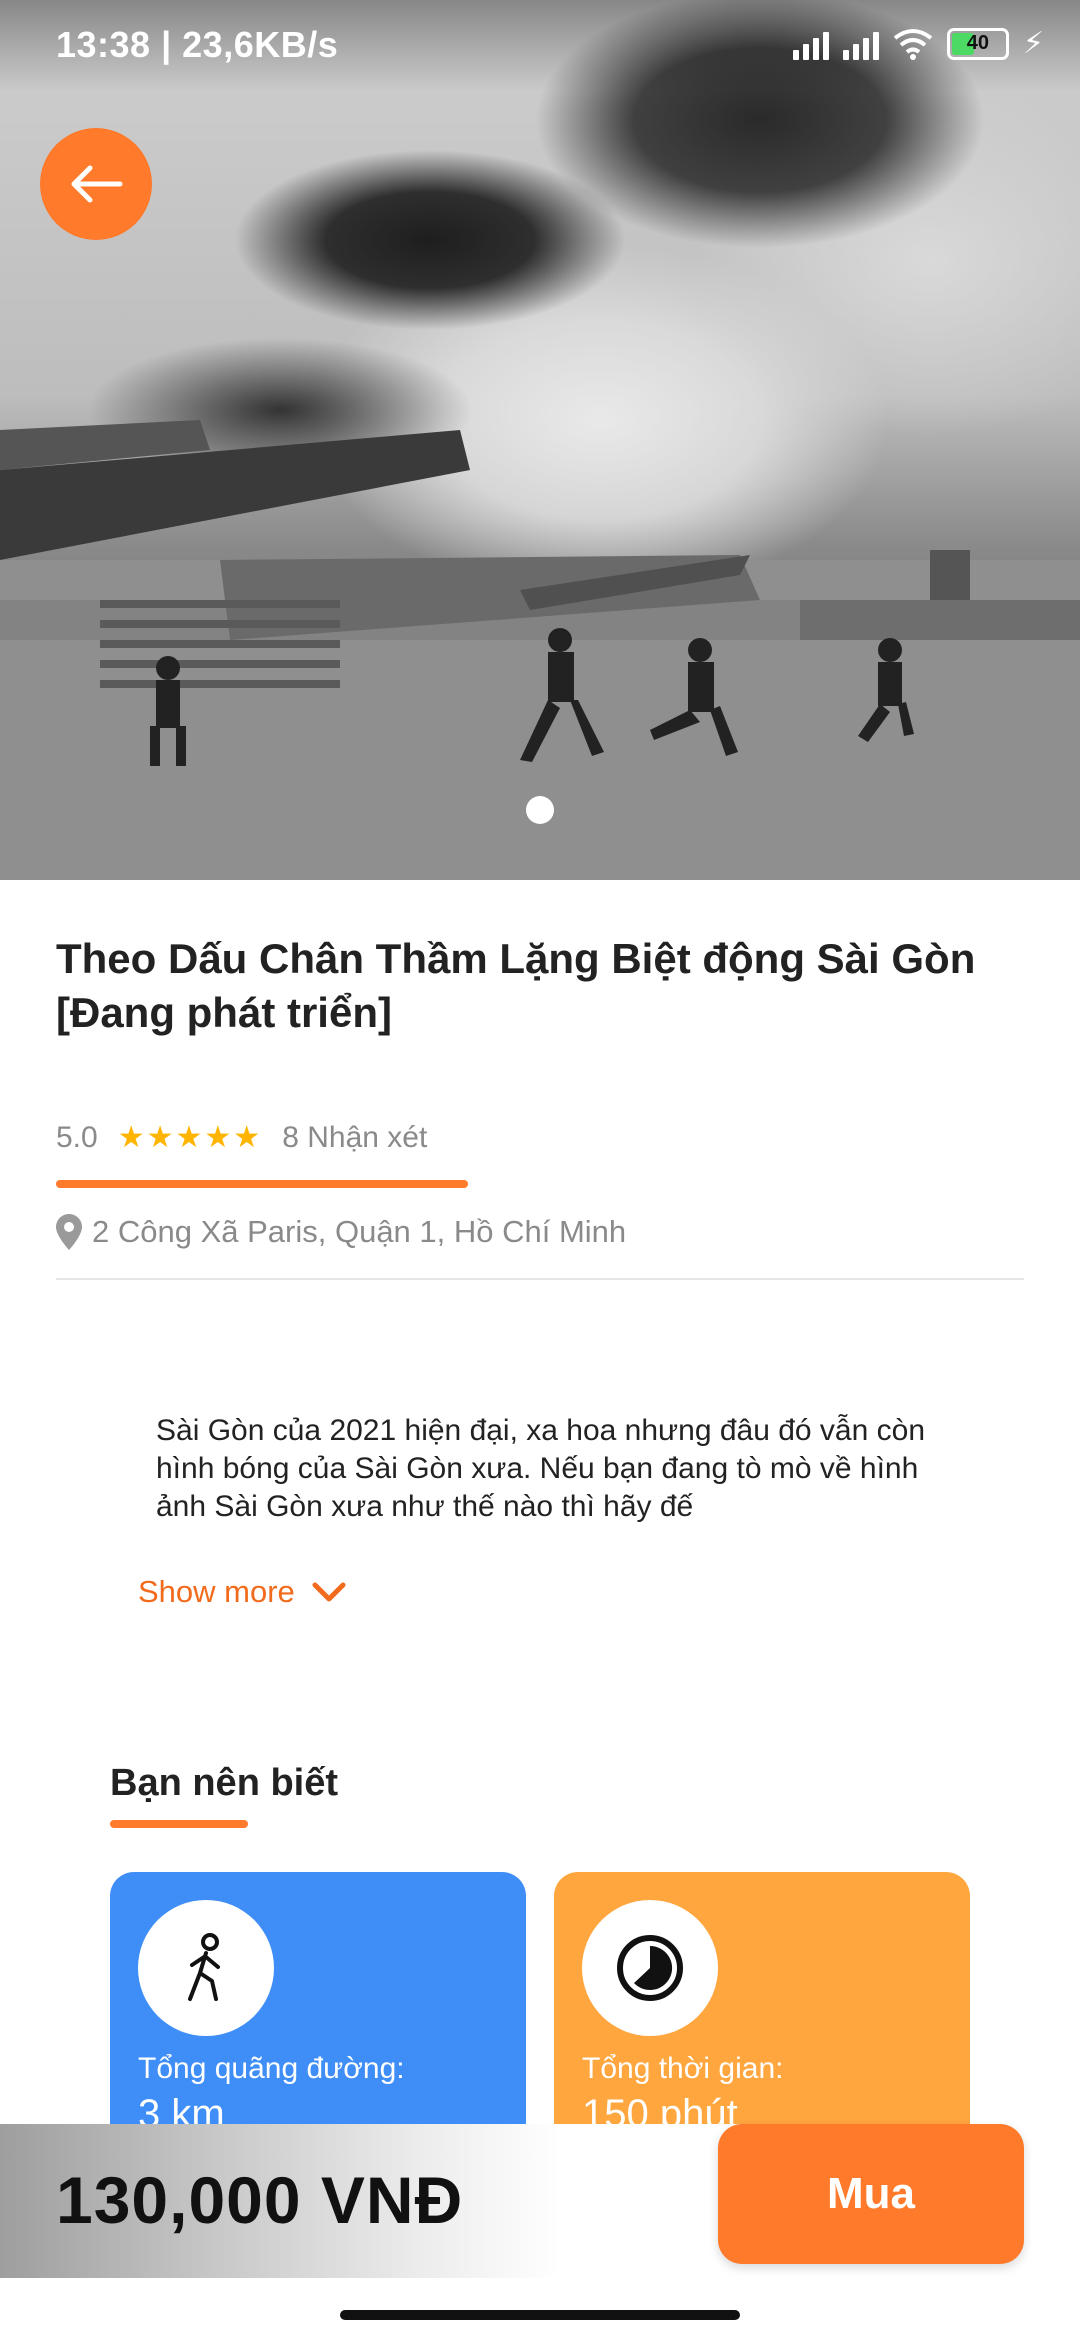 The height and width of the screenshot is (2340, 1080). What do you see at coordinates (540, 810) in the screenshot?
I see `carousel-indicator` at bounding box center [540, 810].